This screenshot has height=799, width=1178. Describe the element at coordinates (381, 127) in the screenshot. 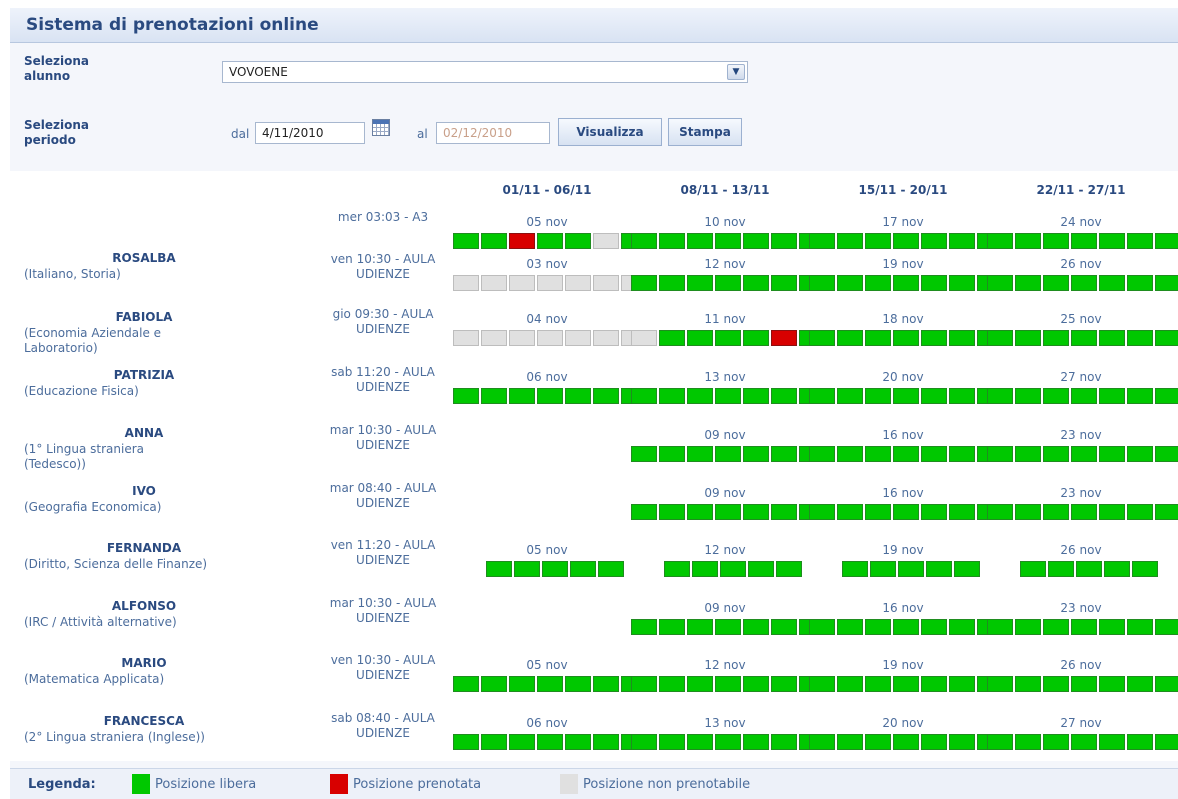

I see `calendar-icon` at that location.